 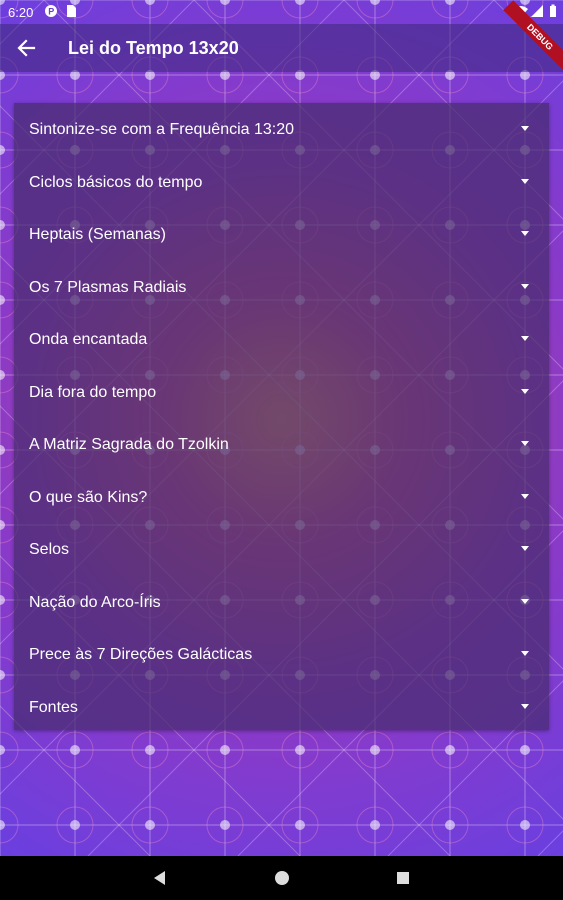 I want to click on accordion-item-kins: O que são Kins?, so click(x=281, y=497).